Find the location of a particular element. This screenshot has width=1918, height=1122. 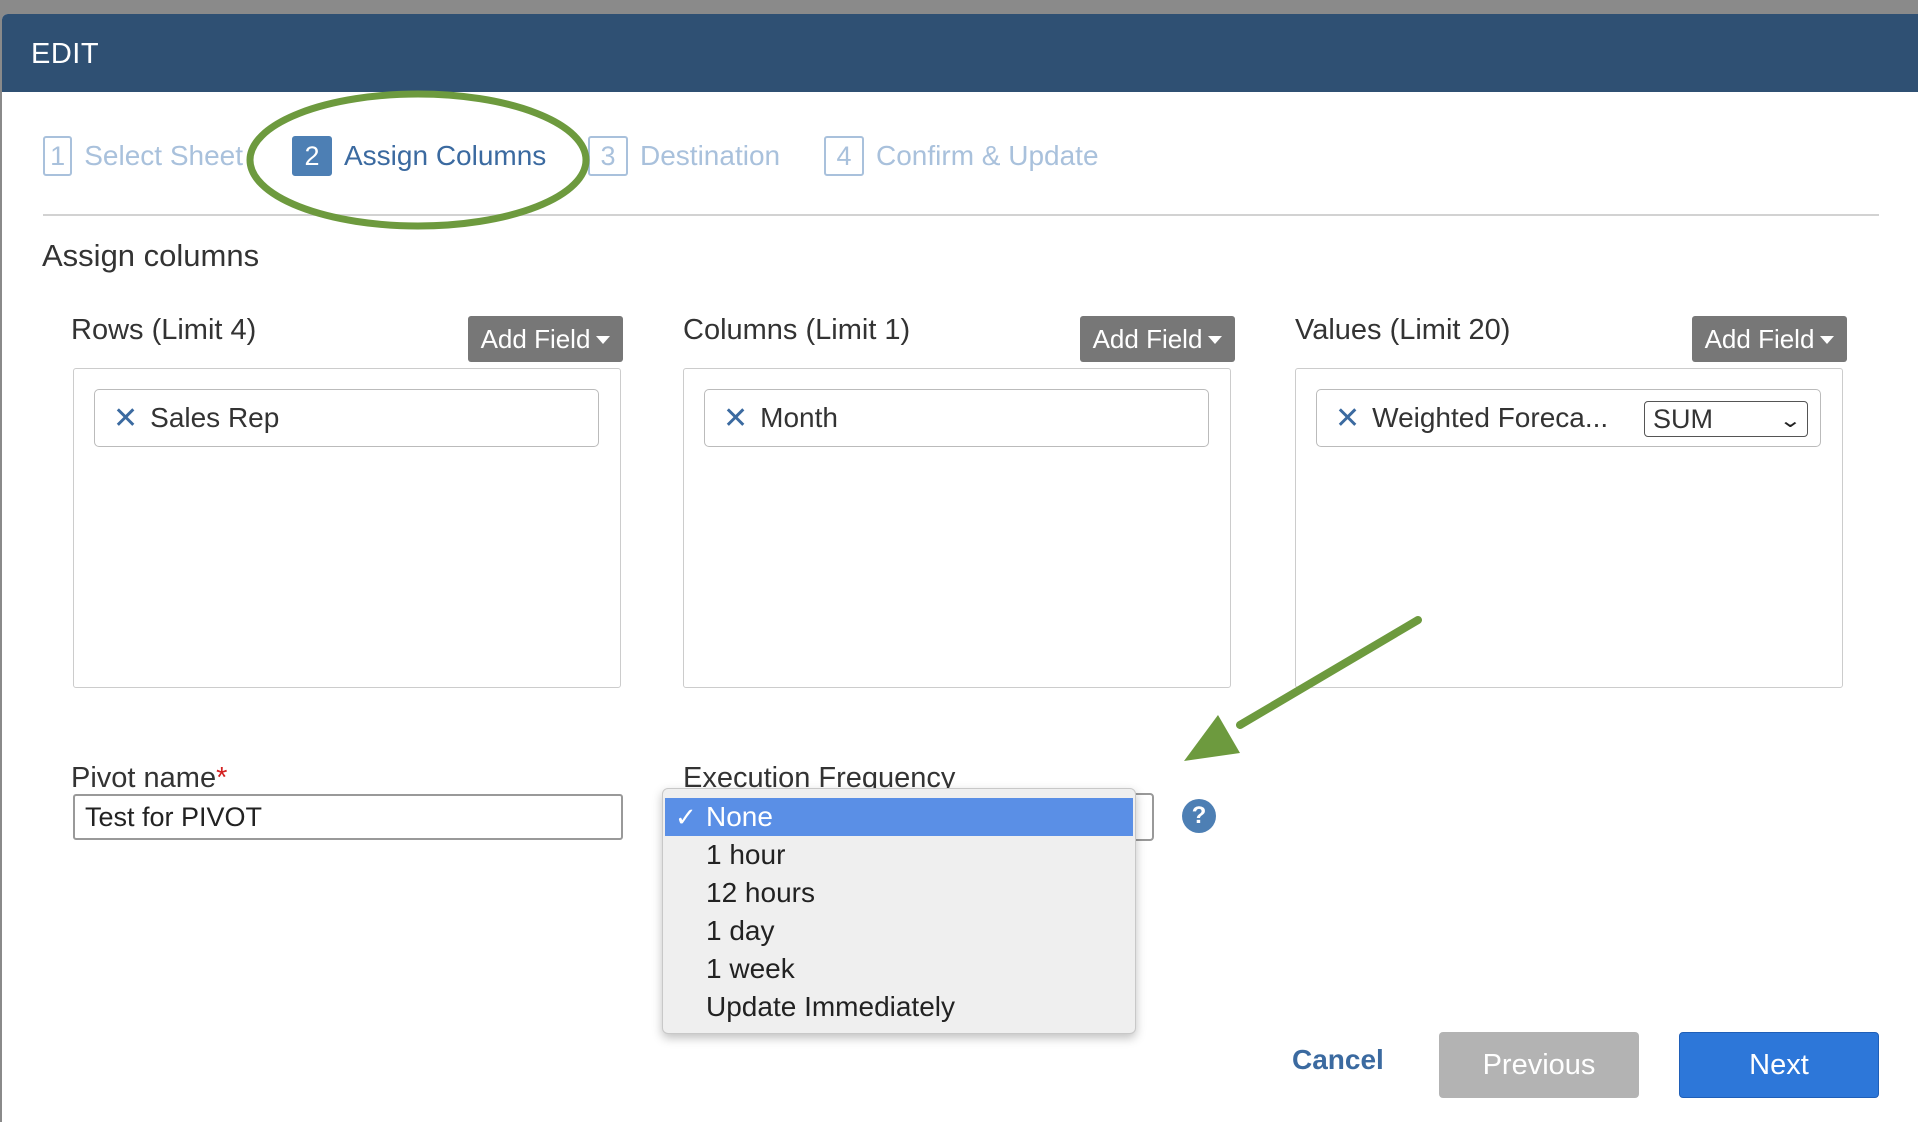

values-drop-zone: ✕ Weighted Foreca... SUM ⌄ is located at coordinates (1569, 528).